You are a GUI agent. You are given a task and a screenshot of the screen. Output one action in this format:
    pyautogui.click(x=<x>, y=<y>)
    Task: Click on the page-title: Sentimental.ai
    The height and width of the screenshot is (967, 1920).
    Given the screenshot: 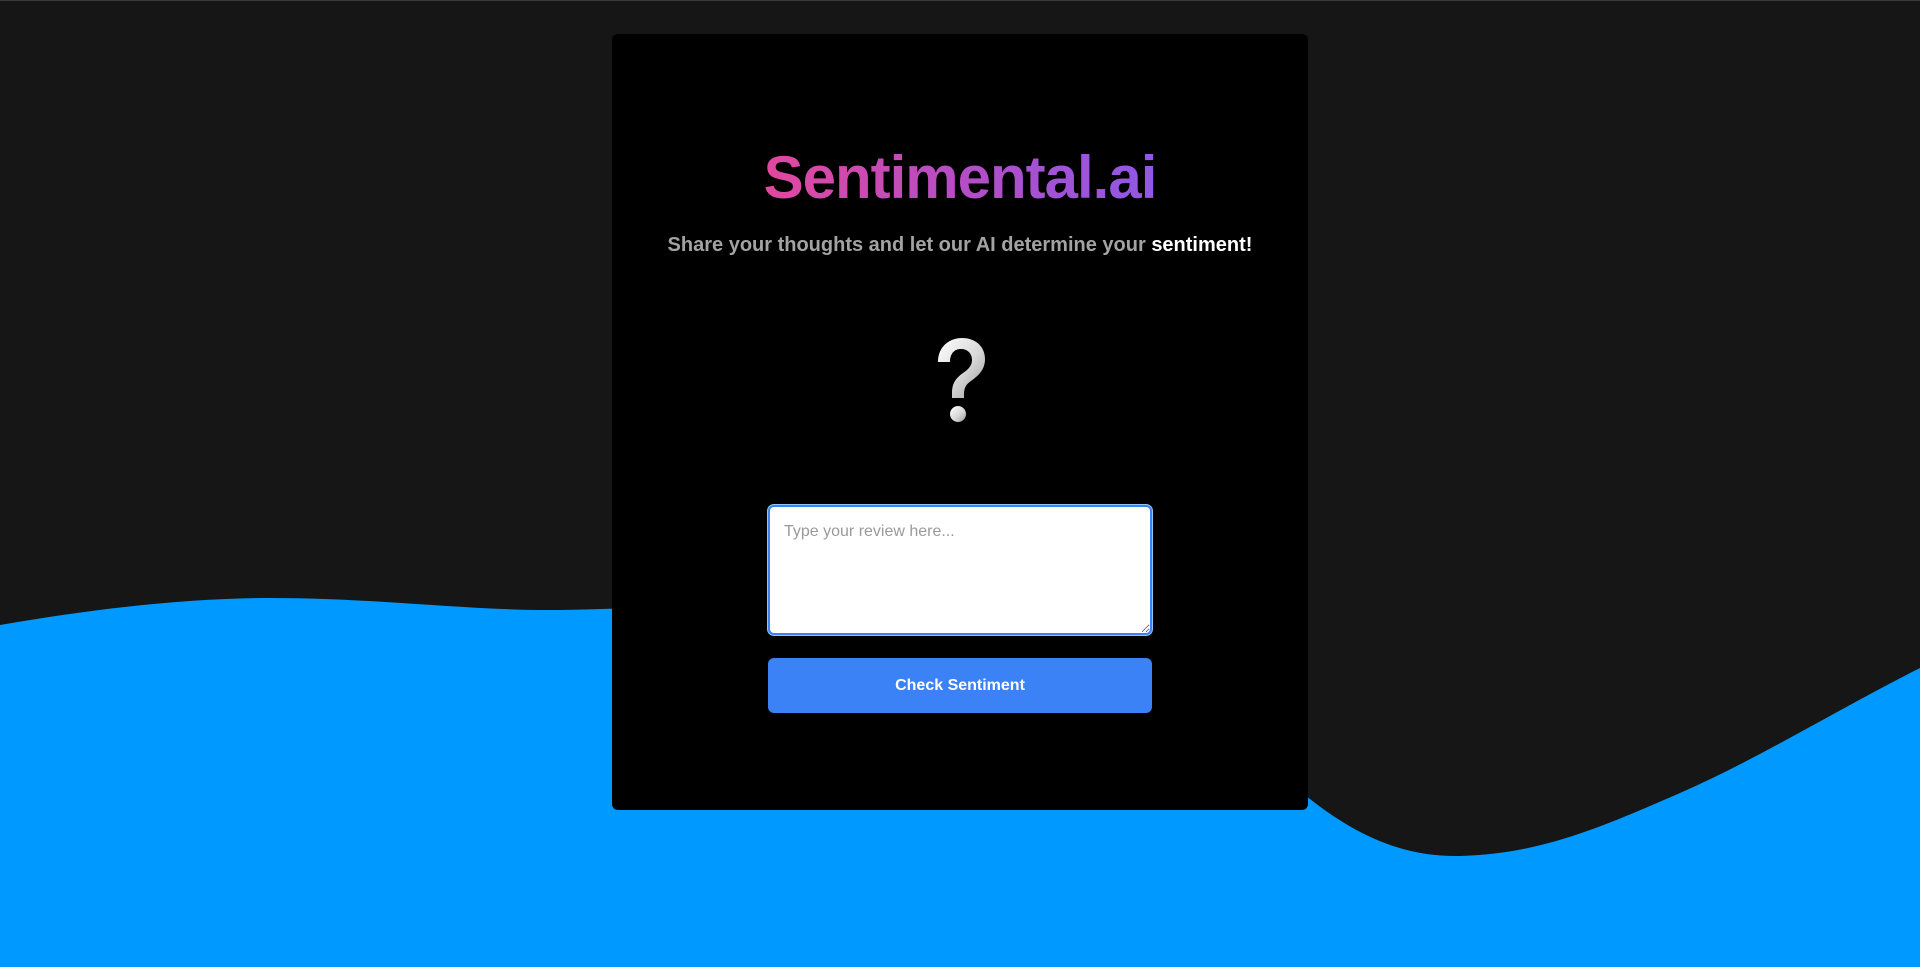 What is the action you would take?
    pyautogui.click(x=960, y=178)
    